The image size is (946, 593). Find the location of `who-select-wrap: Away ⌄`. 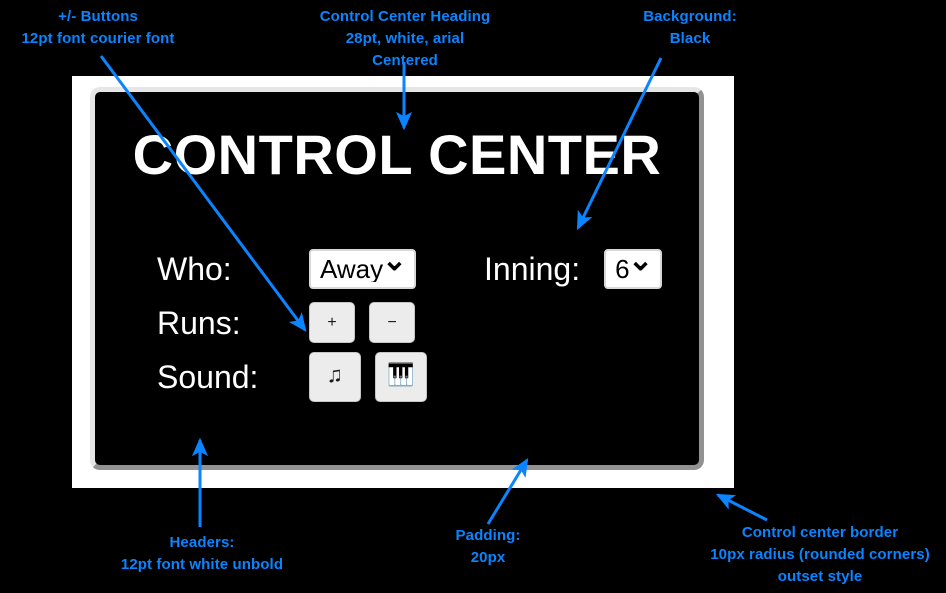

who-select-wrap: Away ⌄ is located at coordinates (362, 267).